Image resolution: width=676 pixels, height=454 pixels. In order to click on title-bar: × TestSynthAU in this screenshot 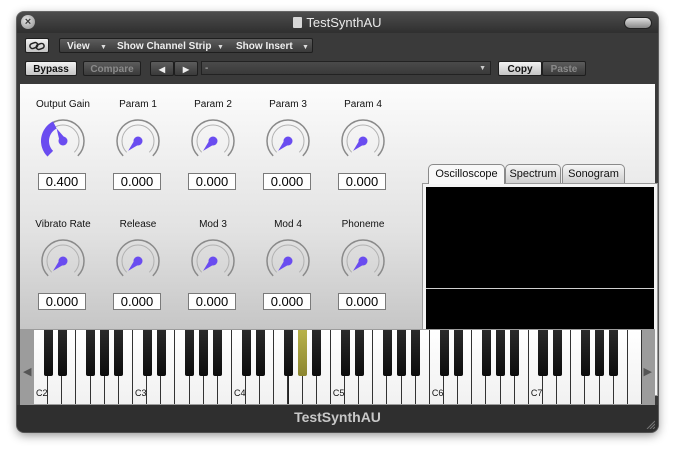, I will do `click(337, 22)`.